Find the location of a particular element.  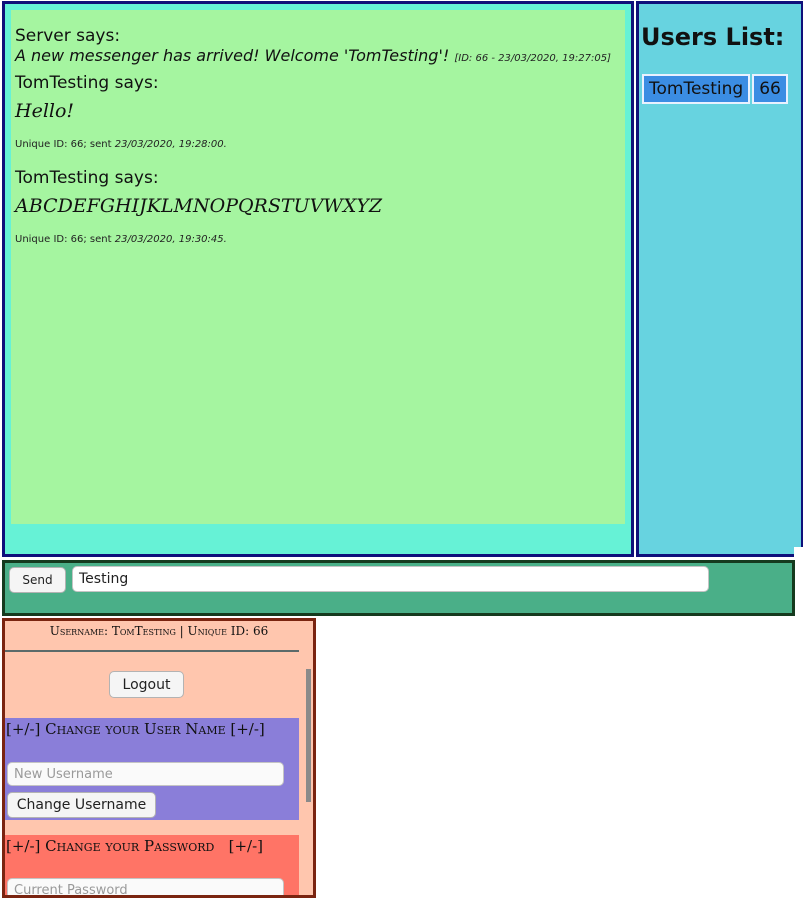

scrollbar-corner is located at coordinates (798, 552).